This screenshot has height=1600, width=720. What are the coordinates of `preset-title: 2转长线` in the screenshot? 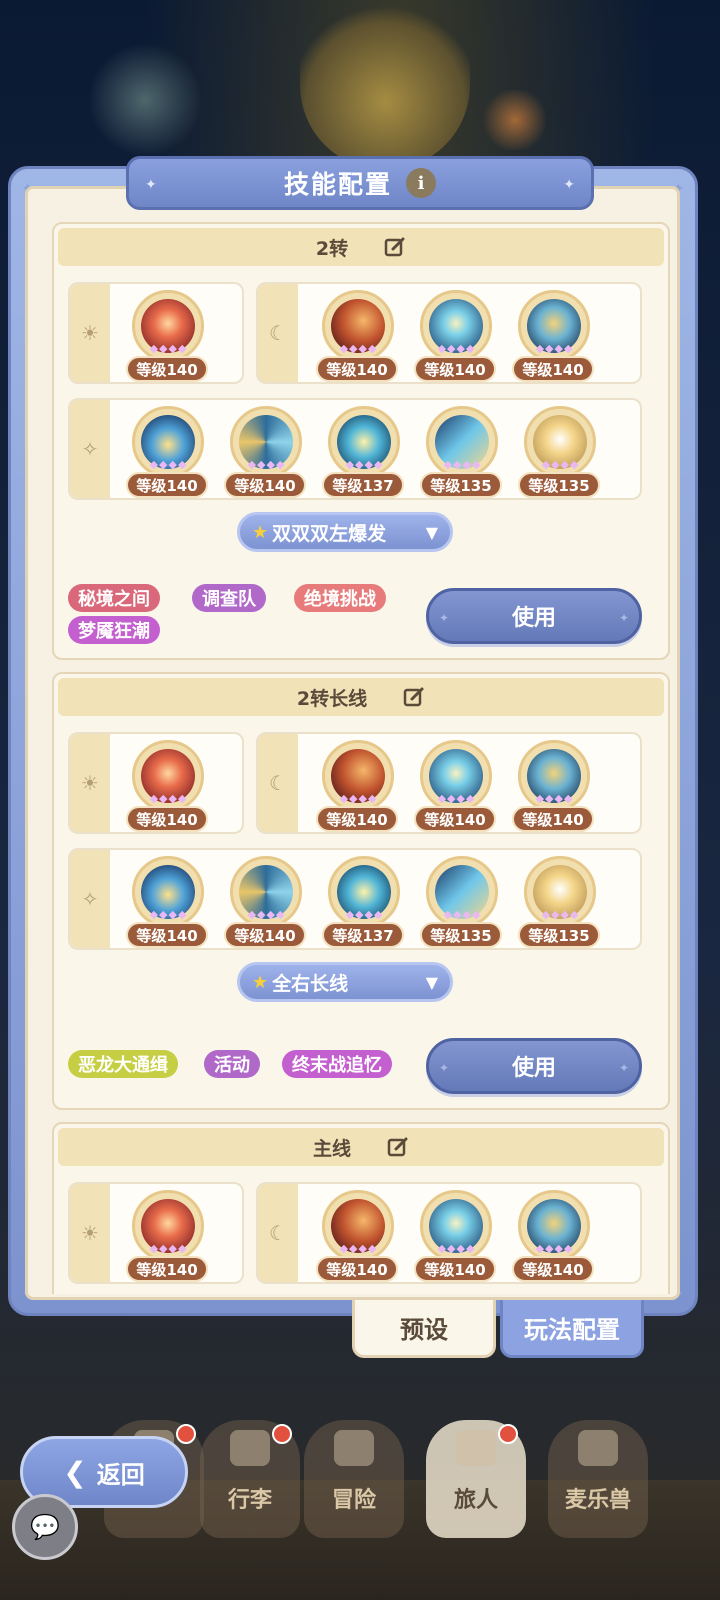 It's located at (332, 698).